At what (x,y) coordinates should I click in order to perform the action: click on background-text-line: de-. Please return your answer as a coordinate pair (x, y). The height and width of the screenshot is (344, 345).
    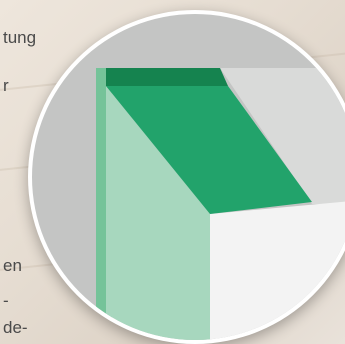
    Looking at the image, I should click on (15, 327).